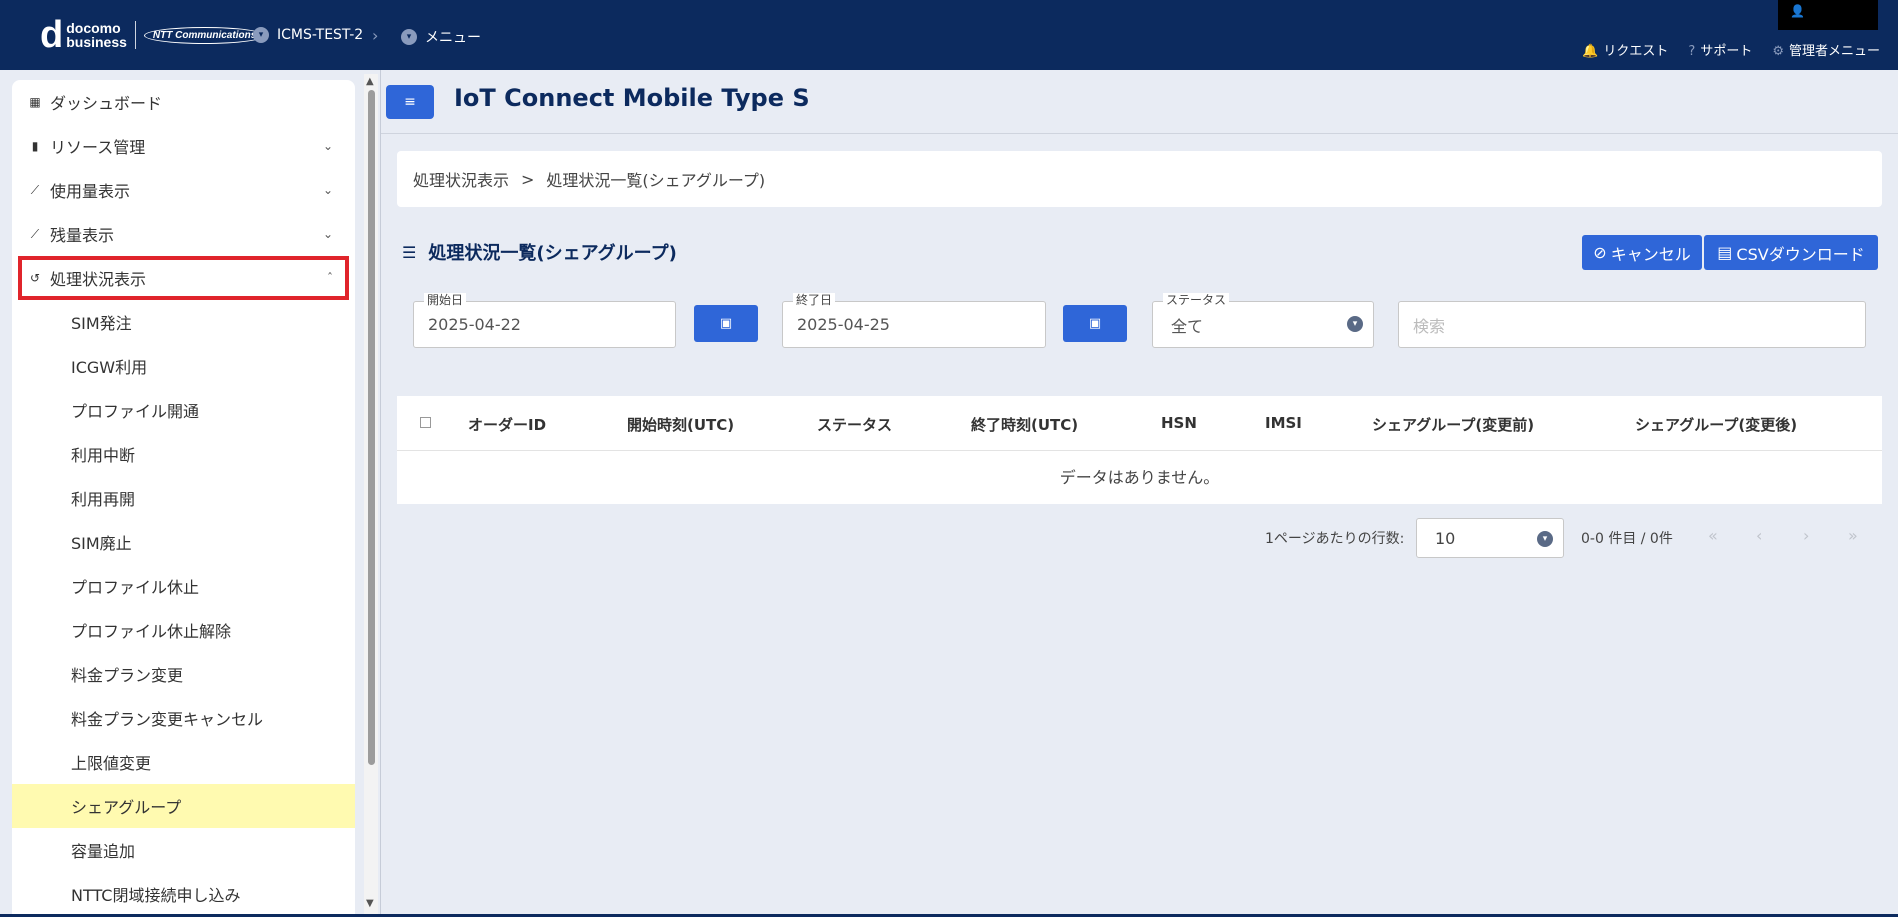 This screenshot has width=1898, height=917. What do you see at coordinates (445, 300) in the screenshot?
I see `start-date-label: 開始日` at bounding box center [445, 300].